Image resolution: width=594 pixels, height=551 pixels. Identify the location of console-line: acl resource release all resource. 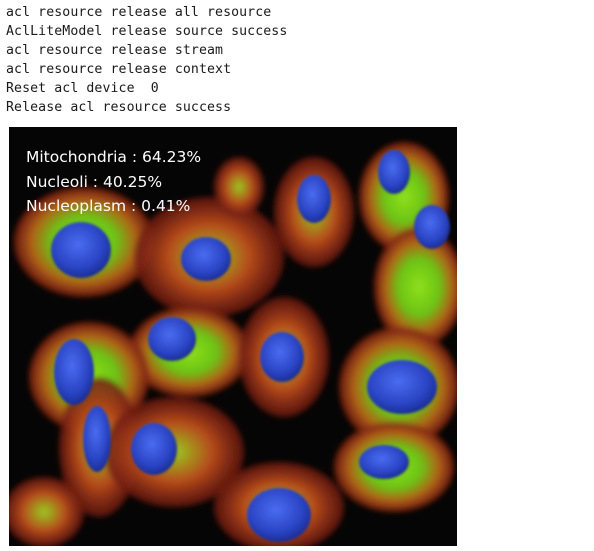
(139, 12).